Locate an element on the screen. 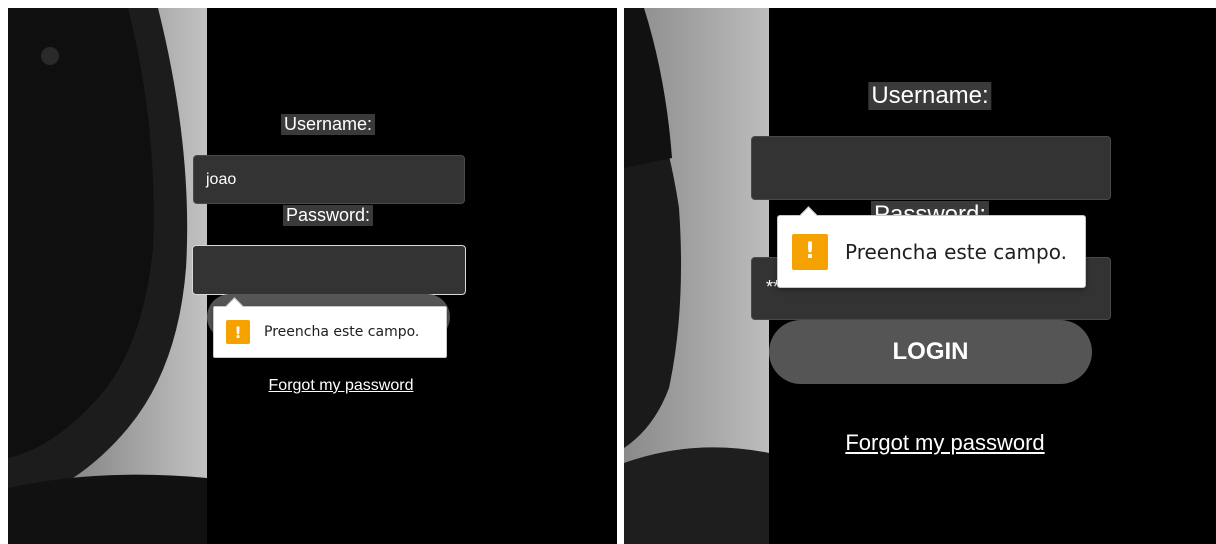  login-button: LOGIN is located at coordinates (930, 352).